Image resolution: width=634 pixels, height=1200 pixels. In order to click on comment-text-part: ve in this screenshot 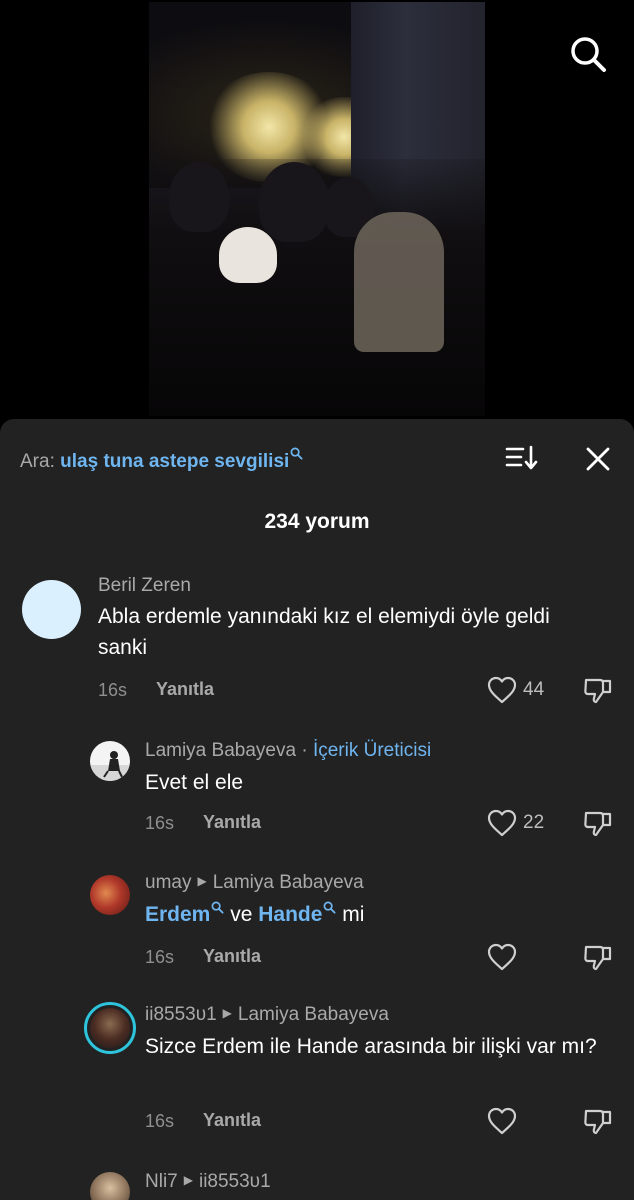, I will do `click(241, 914)`.